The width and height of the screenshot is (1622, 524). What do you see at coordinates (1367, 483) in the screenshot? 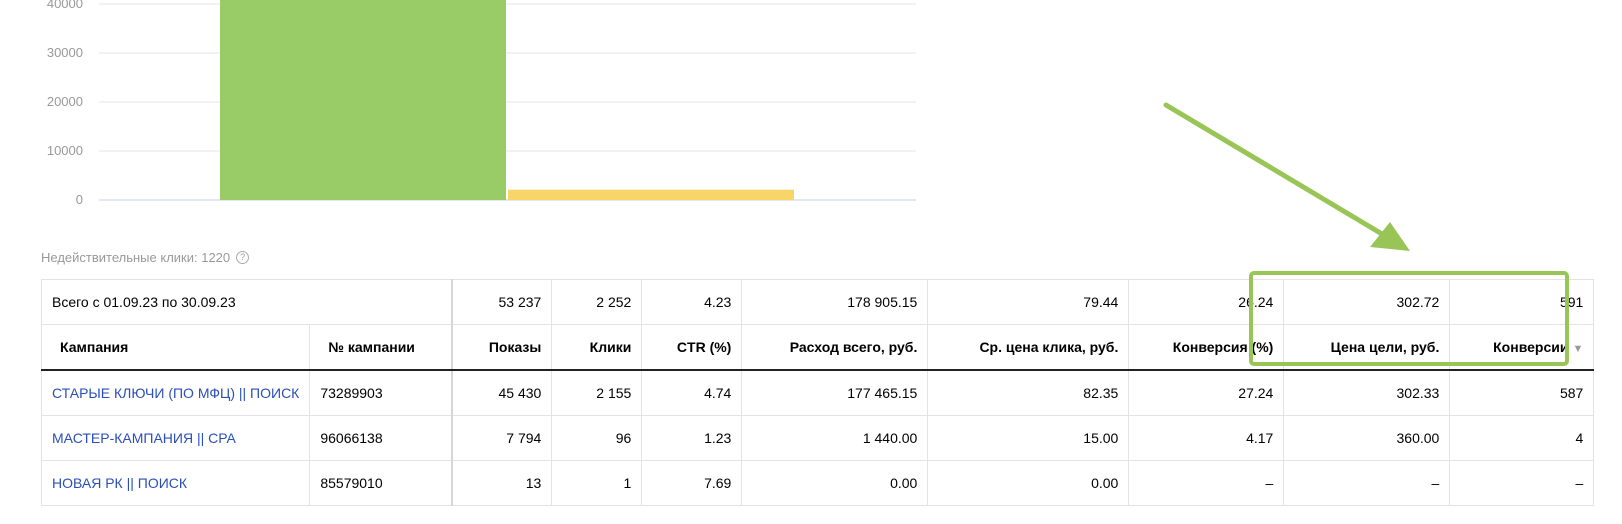
I see `cell-goal-cost: –` at bounding box center [1367, 483].